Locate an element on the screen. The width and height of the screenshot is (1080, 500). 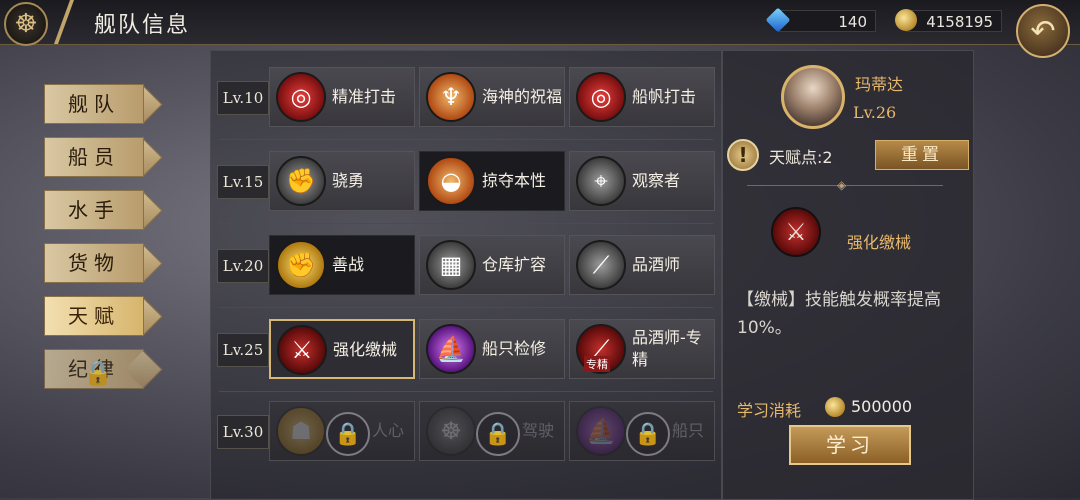
telescope-icon: ⌖ is located at coordinates (601, 181).